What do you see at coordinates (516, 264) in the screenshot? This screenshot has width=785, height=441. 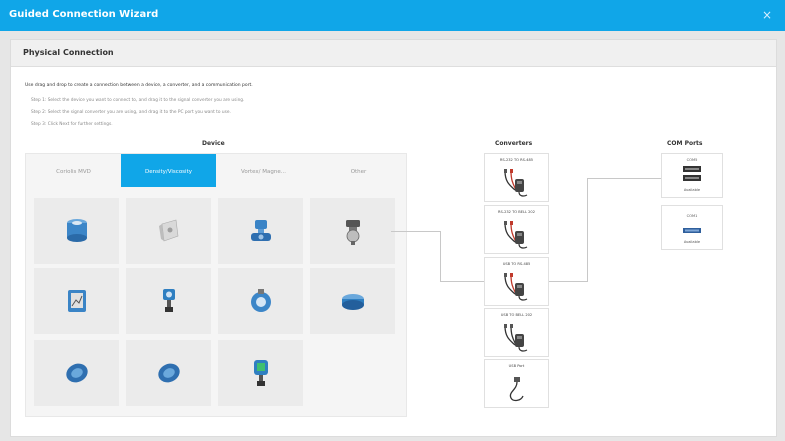 I see `converter-label: USB TO RS-485` at bounding box center [516, 264].